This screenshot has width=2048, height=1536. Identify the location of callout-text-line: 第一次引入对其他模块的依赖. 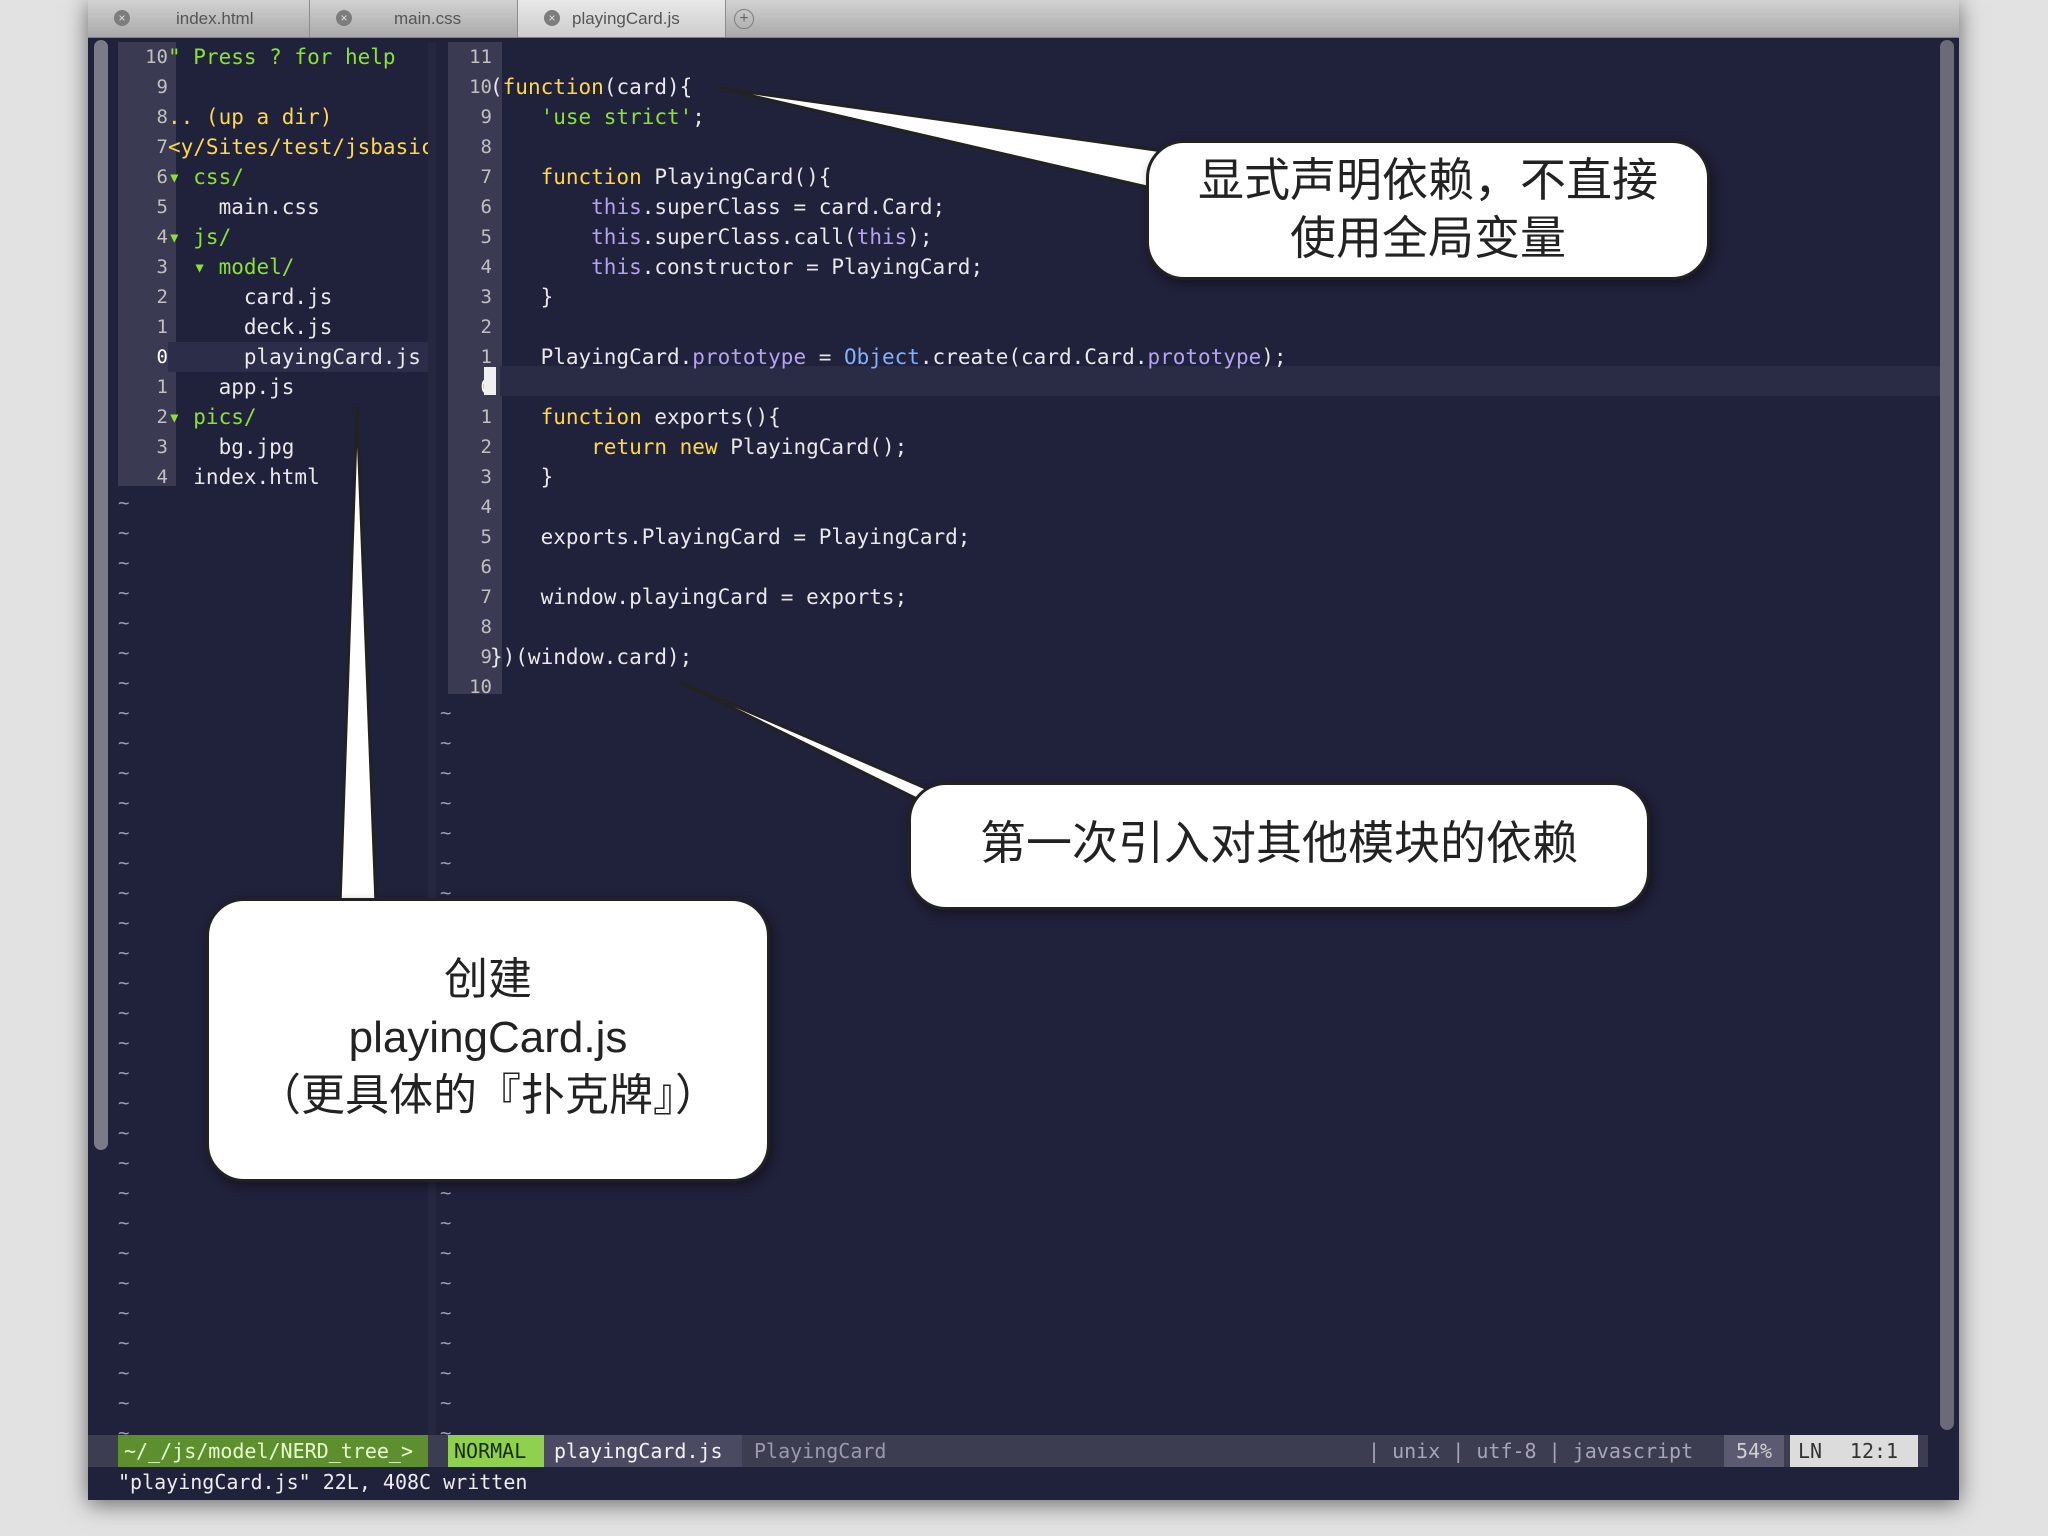
(1279, 843).